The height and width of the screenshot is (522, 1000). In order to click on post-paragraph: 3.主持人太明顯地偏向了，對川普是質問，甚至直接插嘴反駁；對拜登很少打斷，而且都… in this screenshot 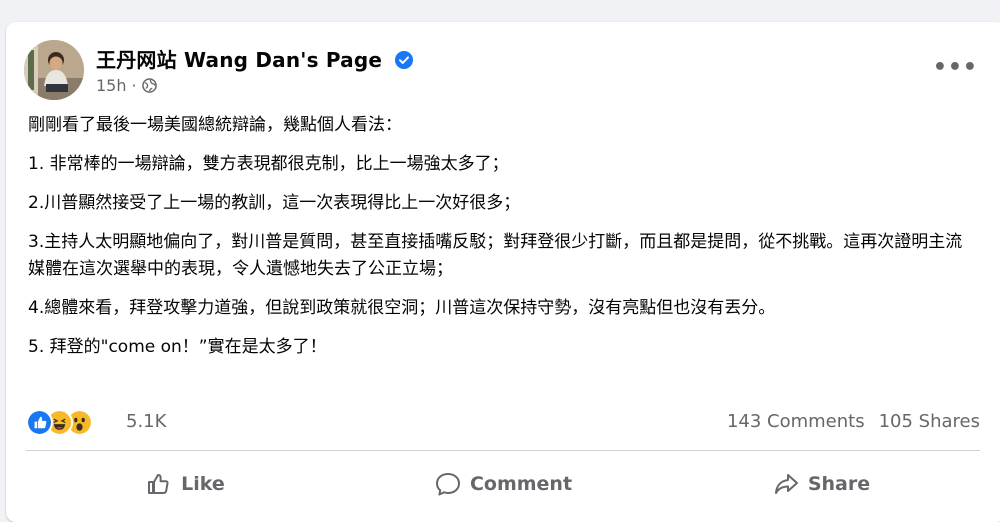, I will do `click(495, 255)`.